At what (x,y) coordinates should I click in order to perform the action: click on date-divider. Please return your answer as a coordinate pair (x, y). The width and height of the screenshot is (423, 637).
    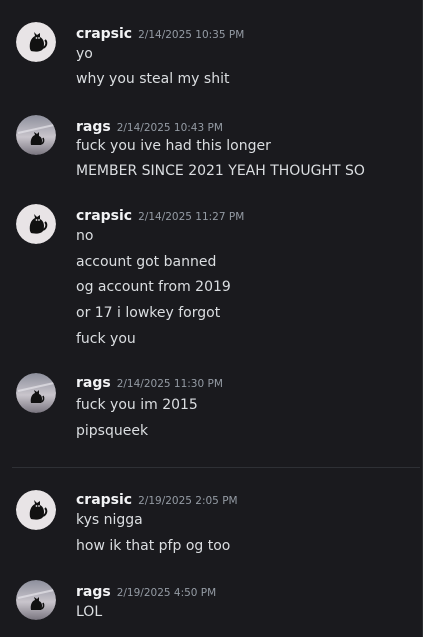
    Looking at the image, I should click on (216, 467).